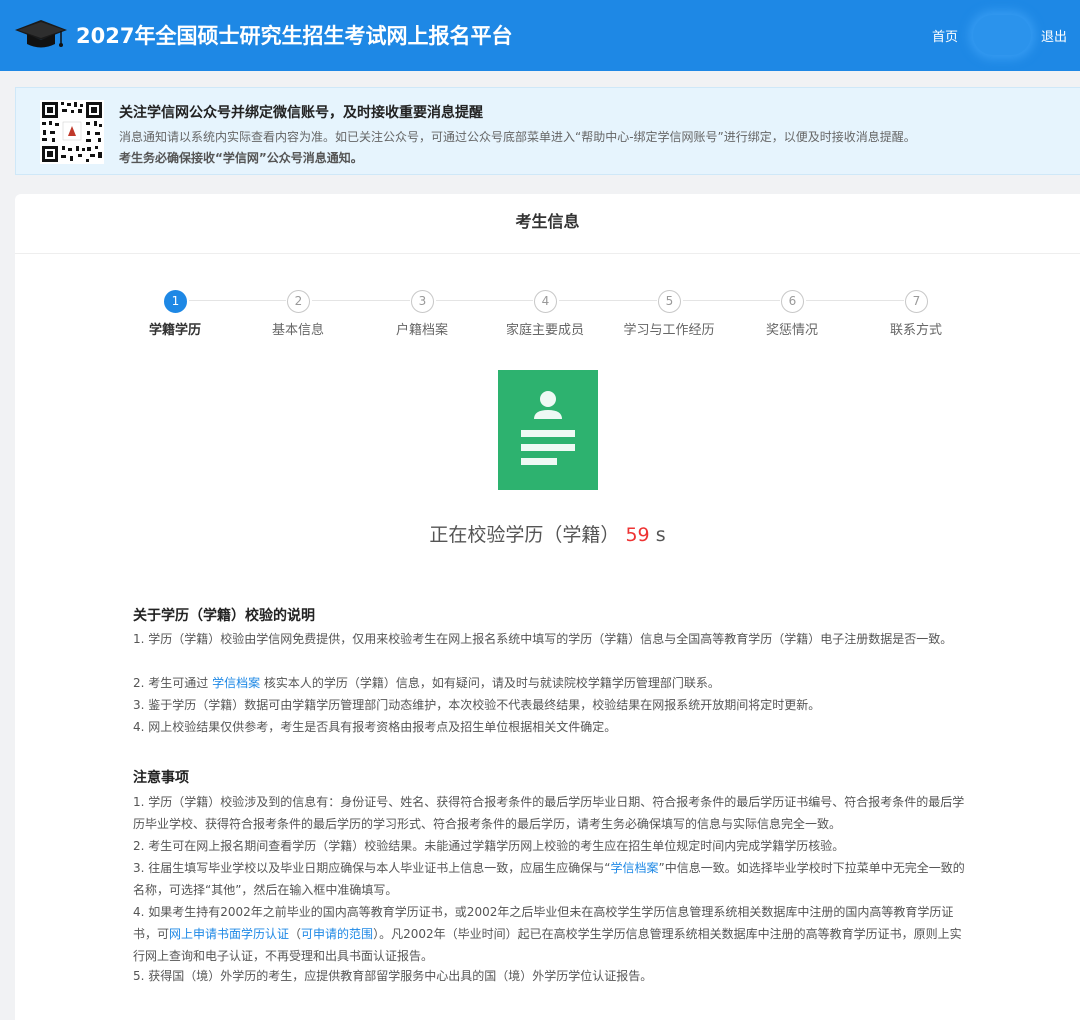 This screenshot has width=1080, height=1020. Describe the element at coordinates (174, 330) in the screenshot. I see `step-1-label: 学籍学历` at that location.